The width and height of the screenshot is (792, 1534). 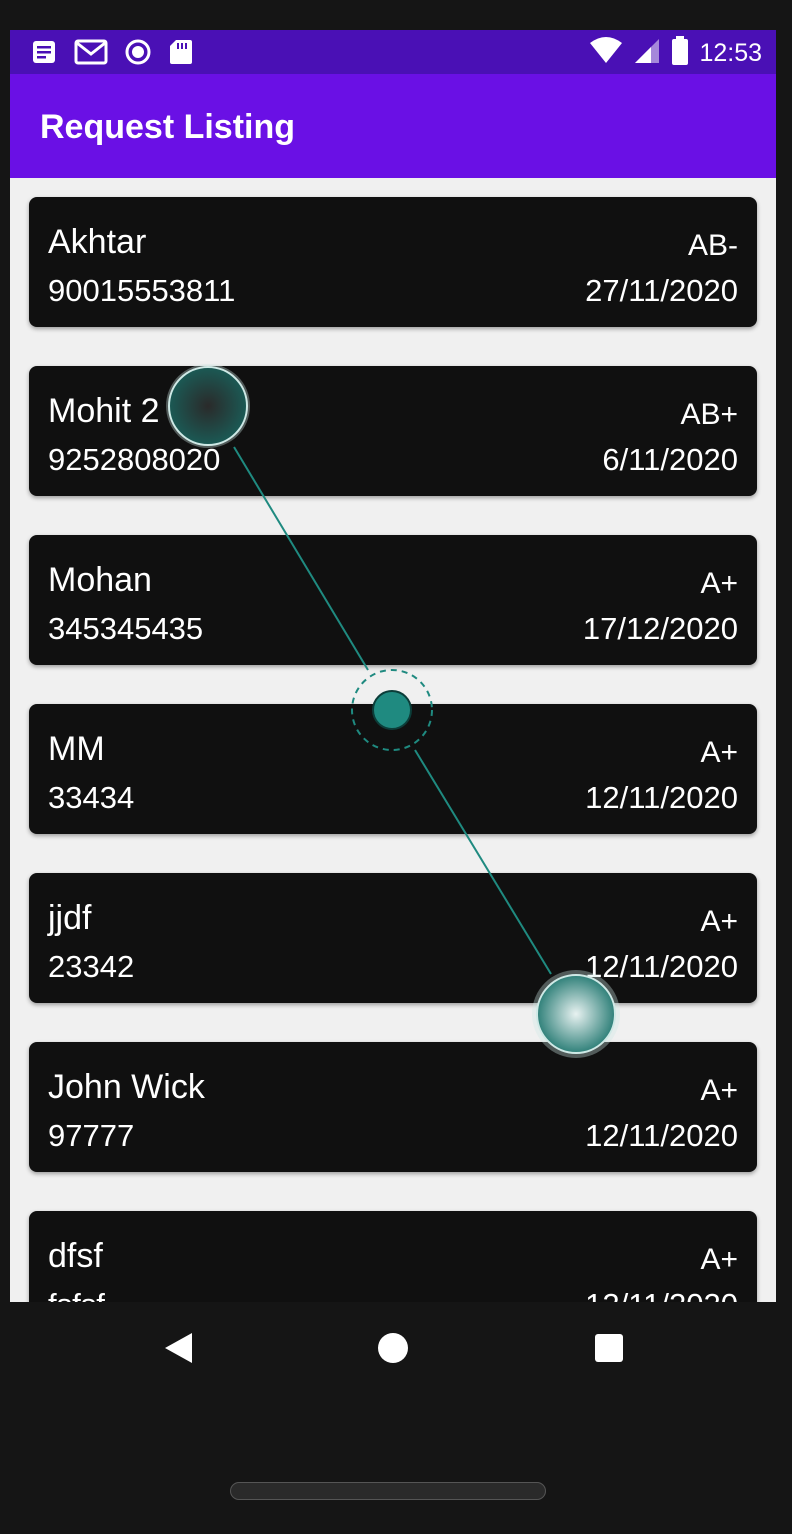 What do you see at coordinates (680, 53) in the screenshot?
I see `battery-icon` at bounding box center [680, 53].